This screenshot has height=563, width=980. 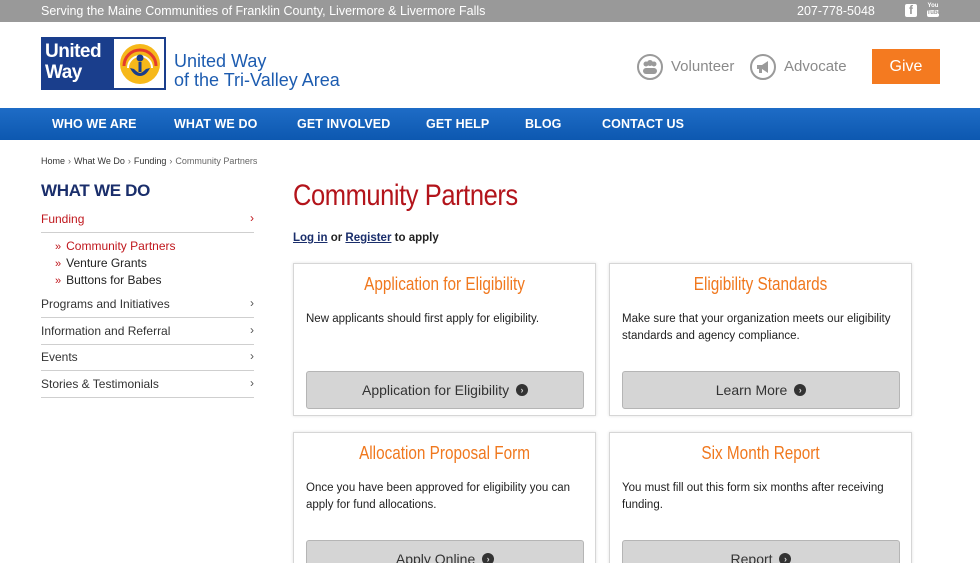 What do you see at coordinates (703, 66) in the screenshot?
I see `volunteer-label: Volunteer` at bounding box center [703, 66].